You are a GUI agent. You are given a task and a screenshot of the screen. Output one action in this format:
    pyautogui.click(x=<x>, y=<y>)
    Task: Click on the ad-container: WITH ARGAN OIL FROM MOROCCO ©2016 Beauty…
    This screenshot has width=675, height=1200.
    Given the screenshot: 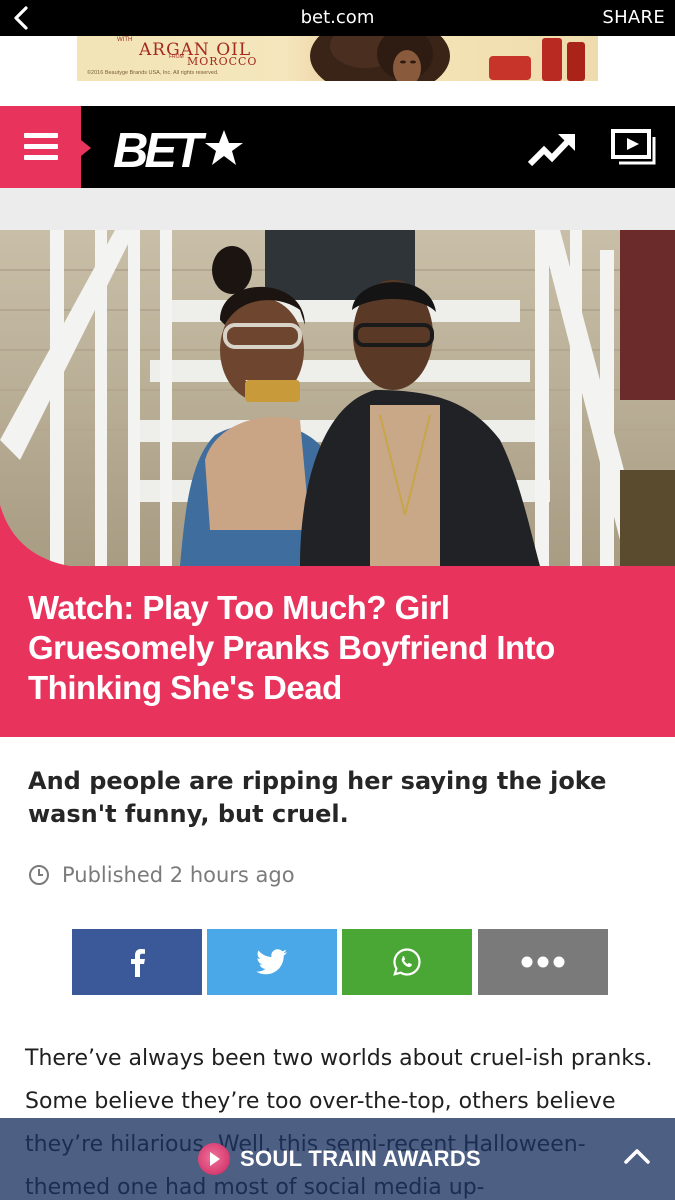 What is the action you would take?
    pyautogui.click(x=337, y=71)
    